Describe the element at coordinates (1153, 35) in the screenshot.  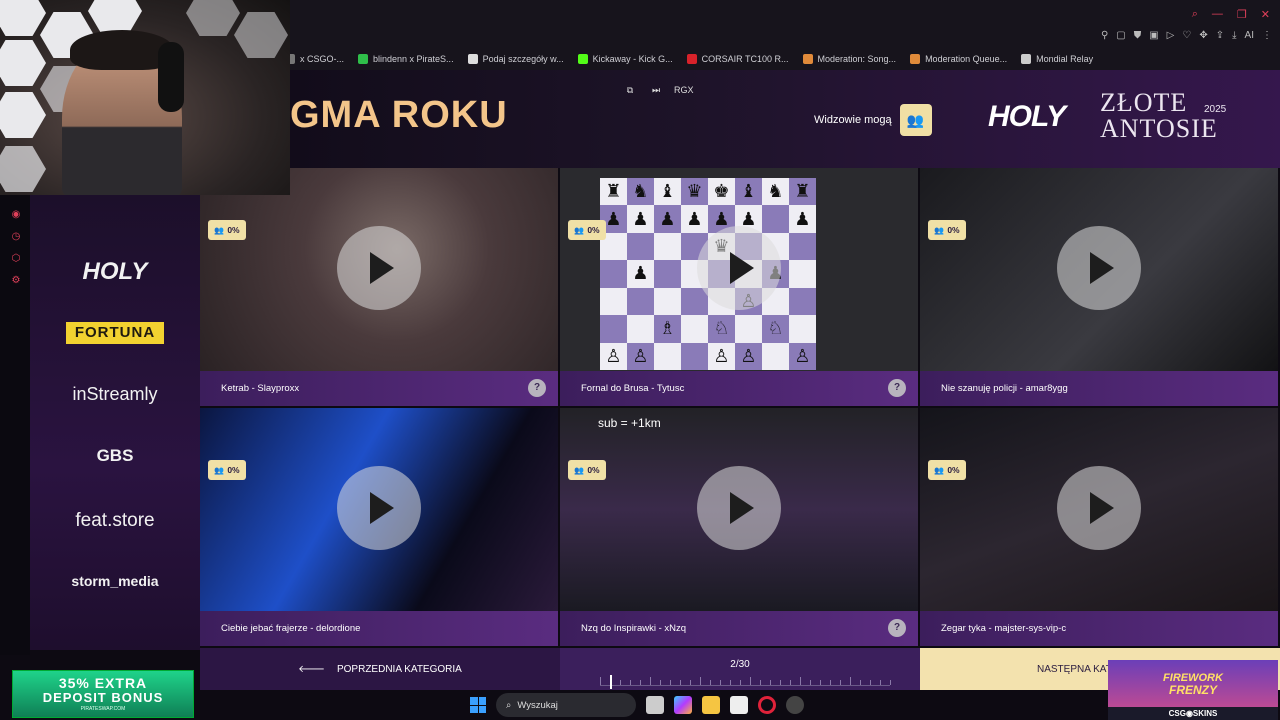
I see `box-icon: ▣` at that location.